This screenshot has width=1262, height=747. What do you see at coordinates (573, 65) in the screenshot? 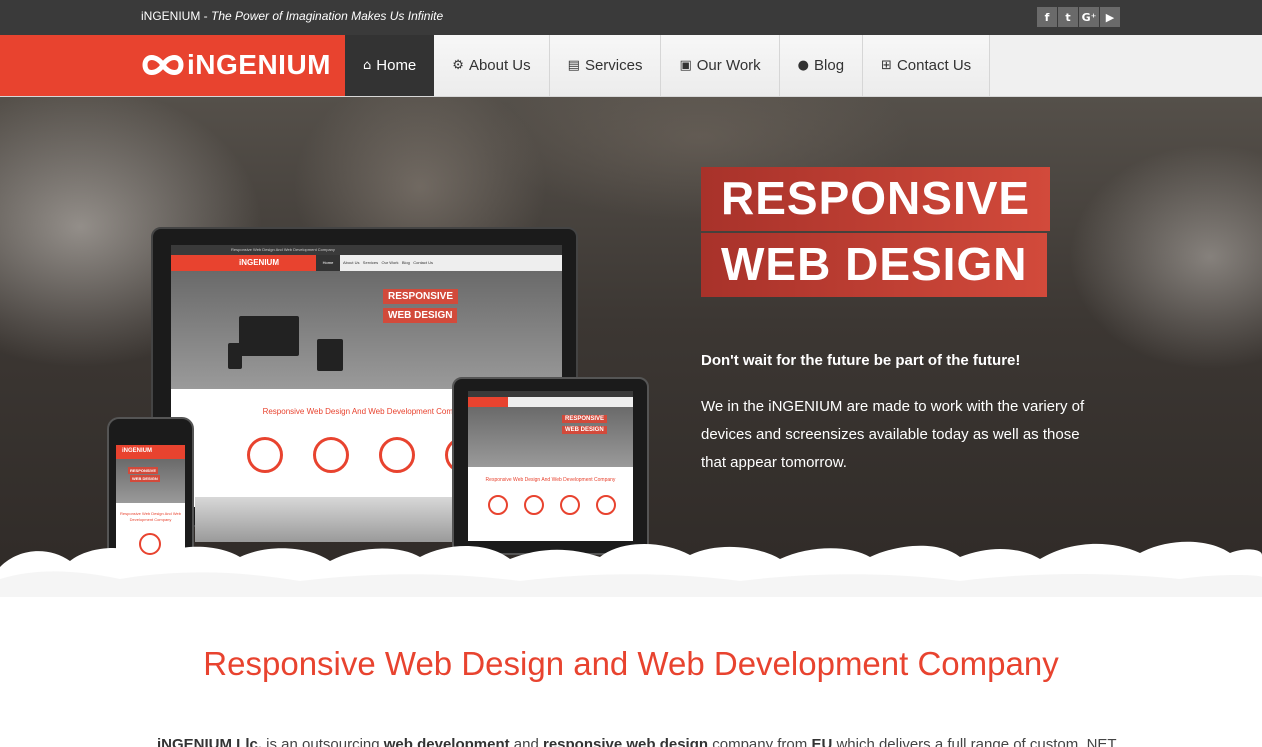
I see `book-icon: ▤` at bounding box center [573, 65].